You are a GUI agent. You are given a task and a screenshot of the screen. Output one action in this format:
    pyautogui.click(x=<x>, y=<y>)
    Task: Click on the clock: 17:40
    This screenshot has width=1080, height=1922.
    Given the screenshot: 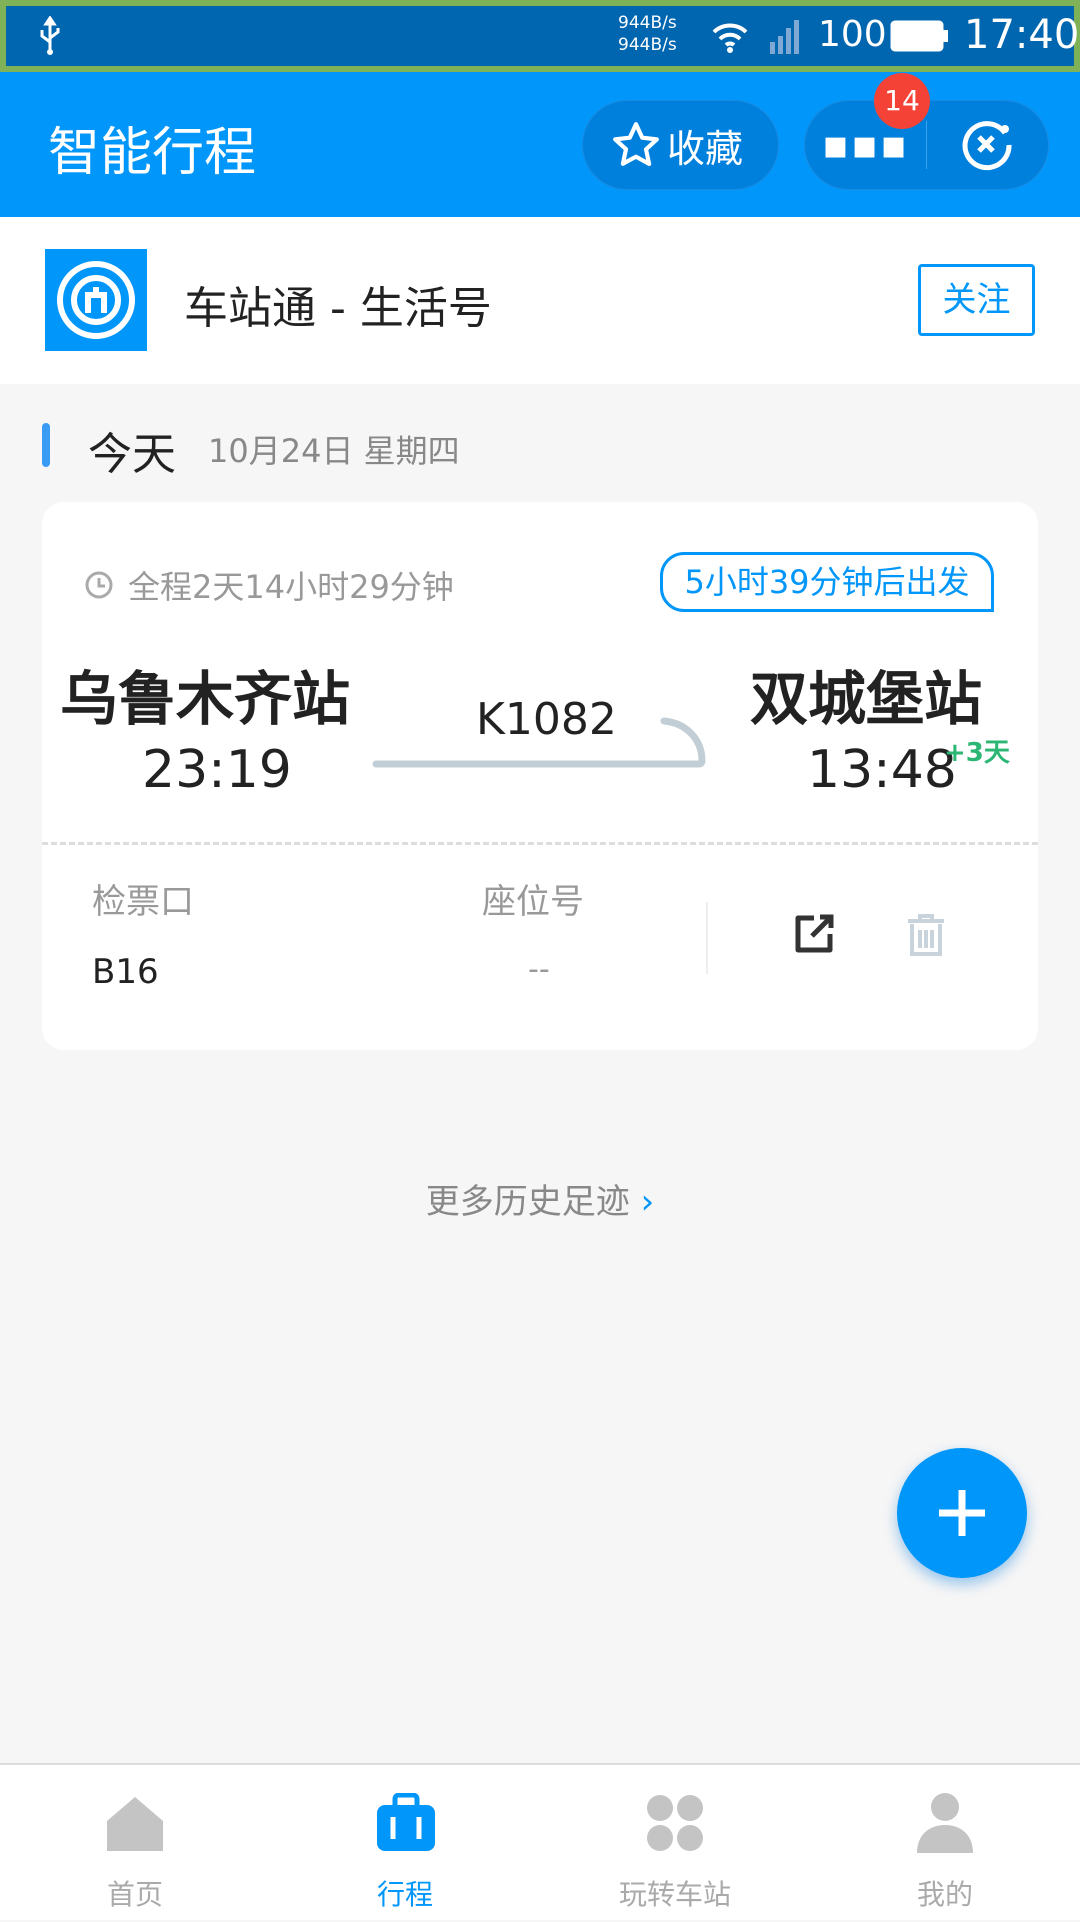 What is the action you would take?
    pyautogui.click(x=1022, y=35)
    